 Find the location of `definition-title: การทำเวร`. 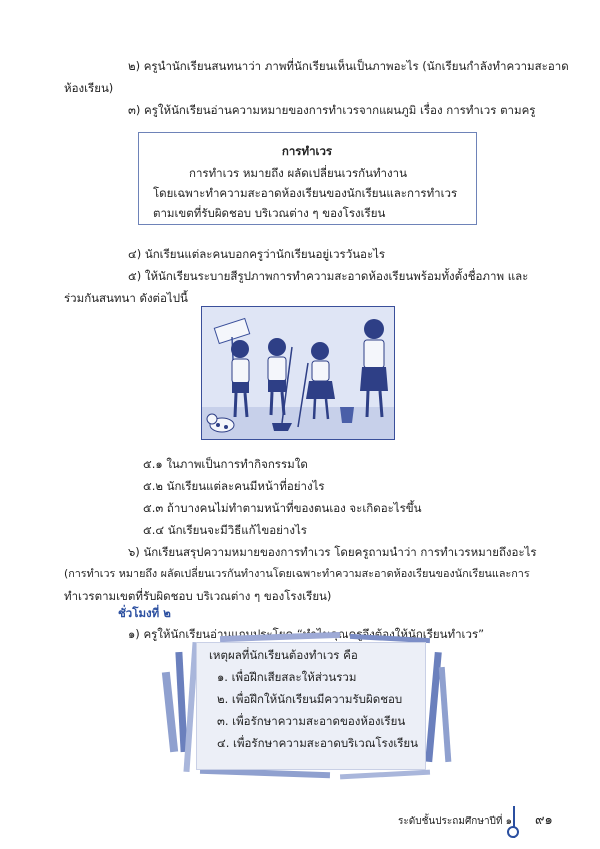

definition-title: การทำเวร is located at coordinates (307, 151).